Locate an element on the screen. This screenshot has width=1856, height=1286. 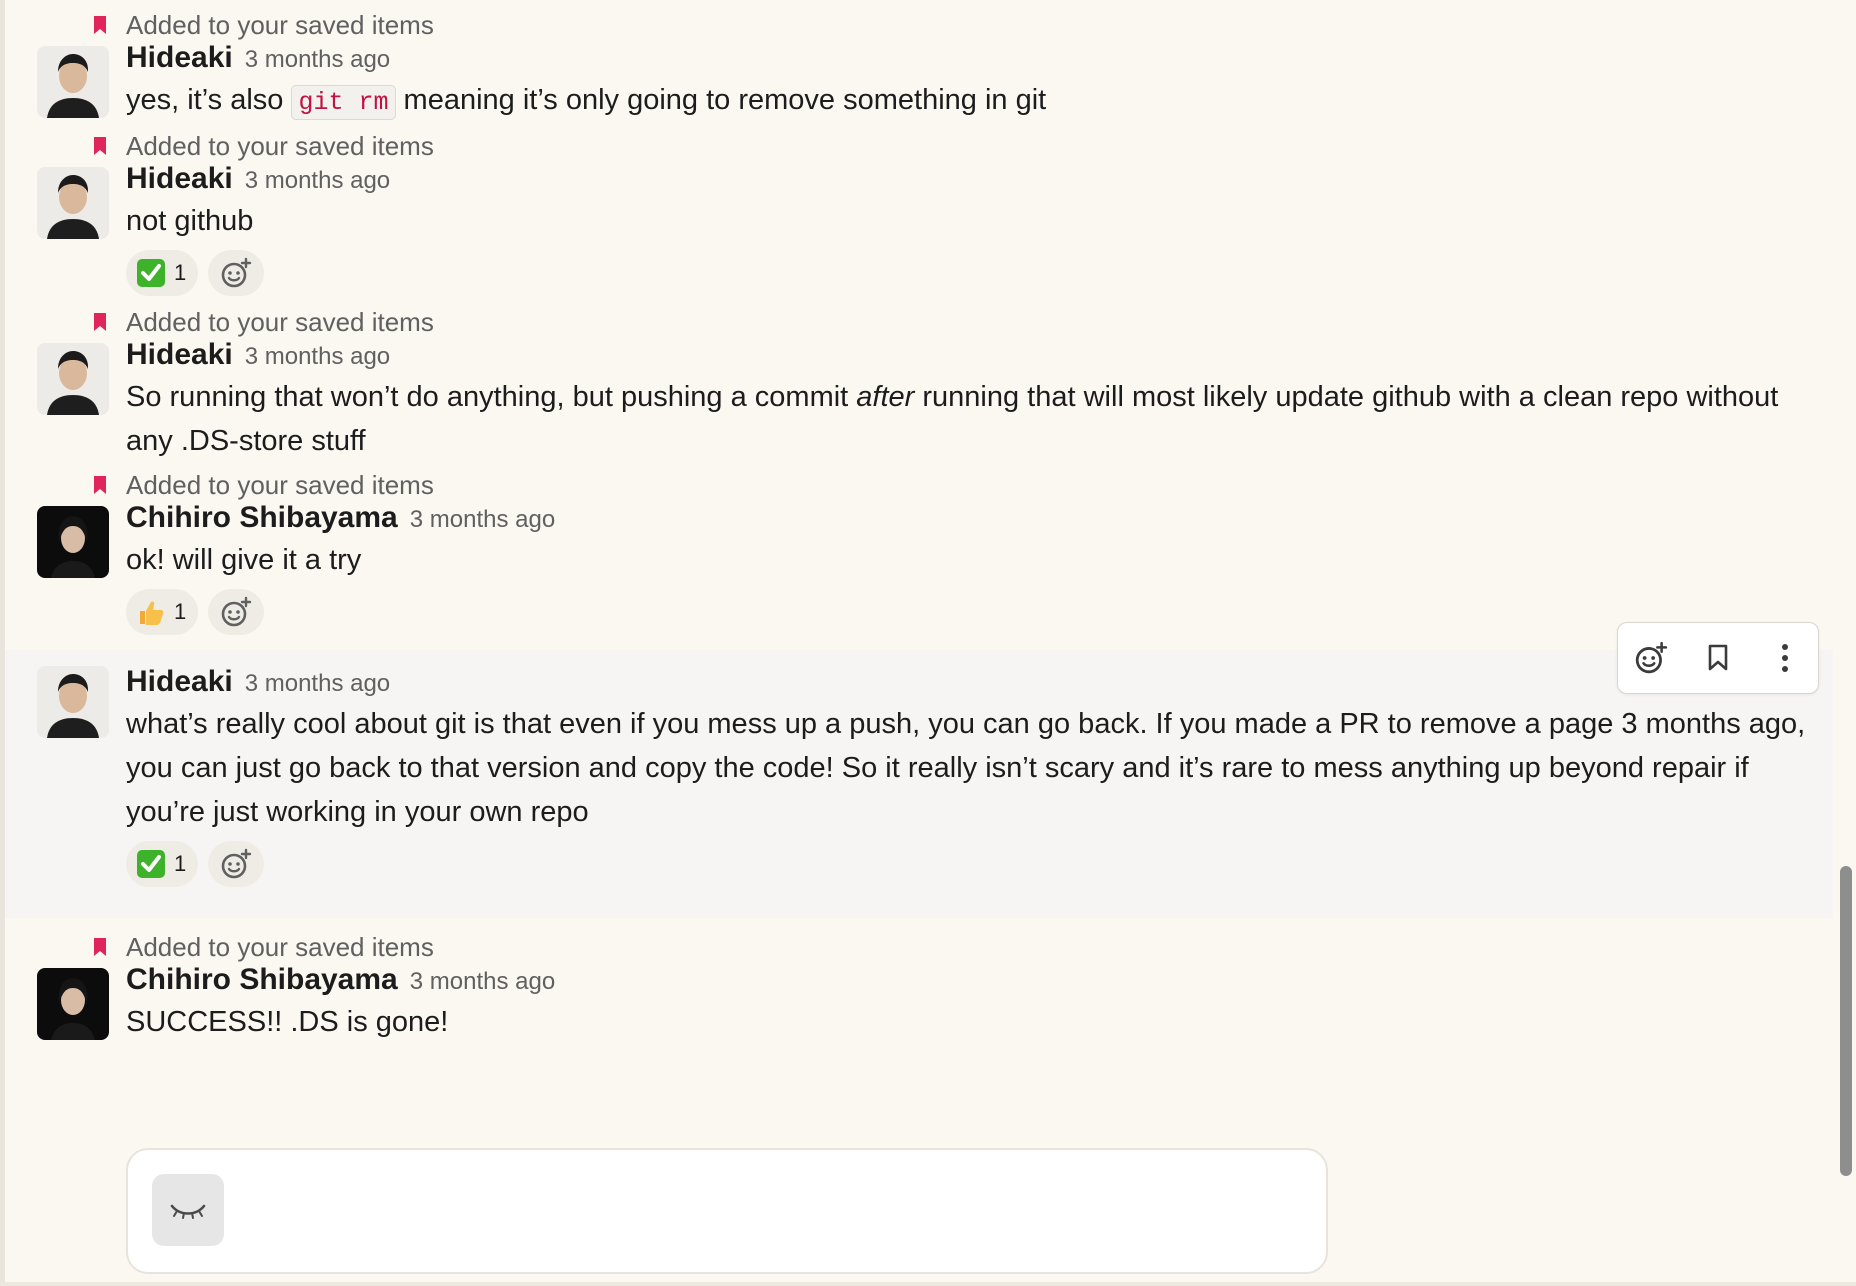
thumbs-up-icon is located at coordinates (152, 613).